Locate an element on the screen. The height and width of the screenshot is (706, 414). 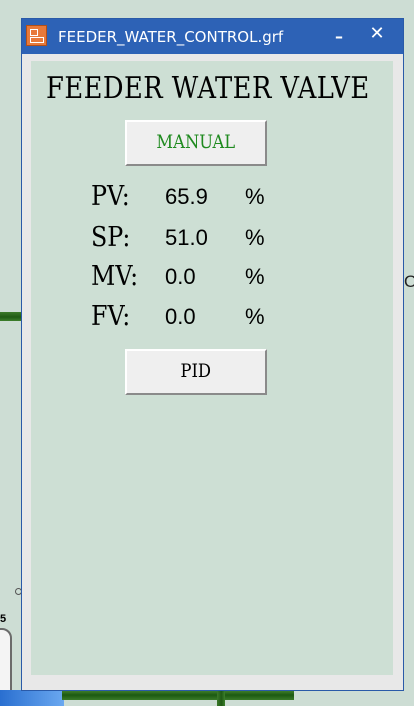
manual-mode-label: MANUAL is located at coordinates (196, 142).